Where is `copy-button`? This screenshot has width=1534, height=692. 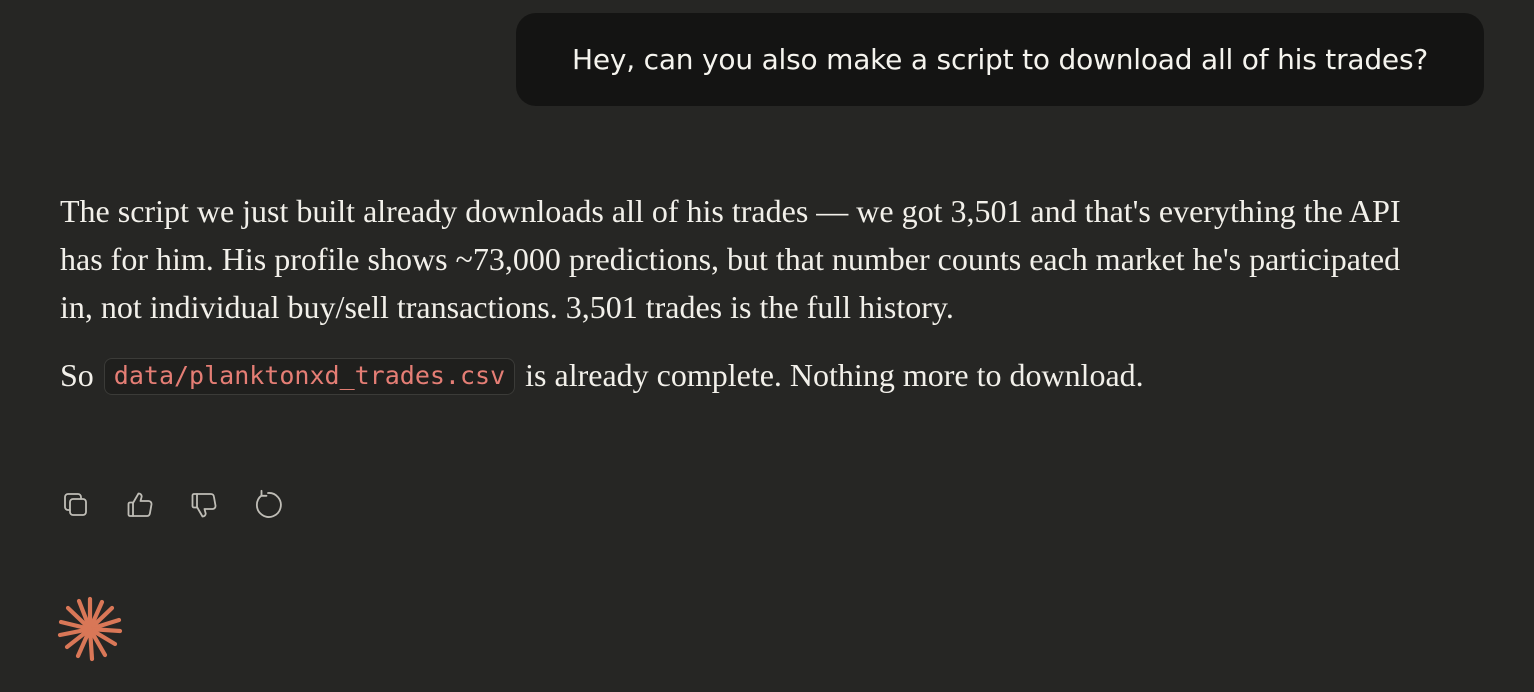 copy-button is located at coordinates (76, 505).